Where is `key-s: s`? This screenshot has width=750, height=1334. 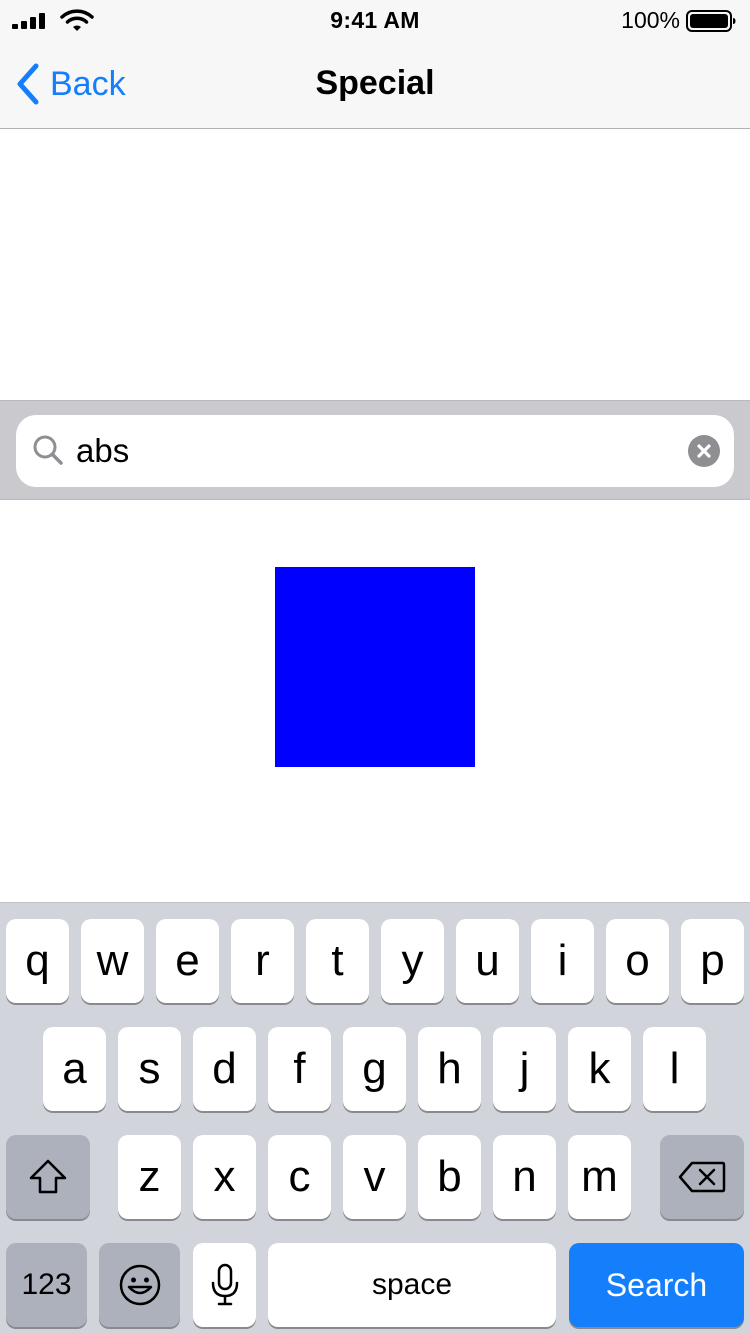 key-s: s is located at coordinates (149, 1069).